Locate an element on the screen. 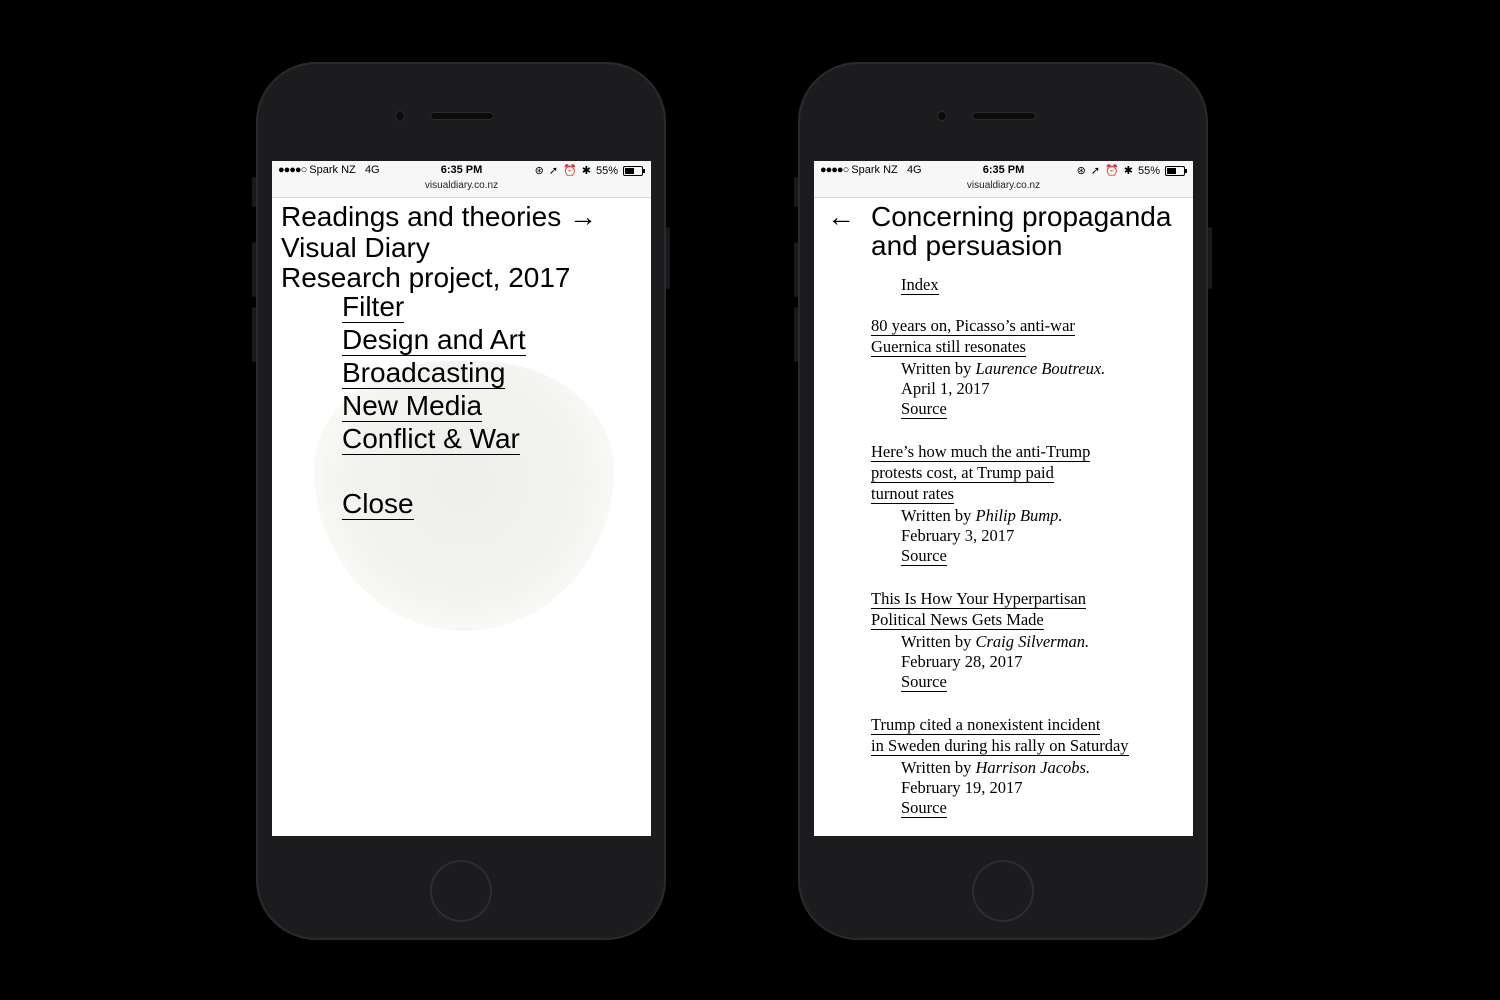 This screenshot has height=1000, width=1500. article-author: Philip Bump. is located at coordinates (1019, 515).